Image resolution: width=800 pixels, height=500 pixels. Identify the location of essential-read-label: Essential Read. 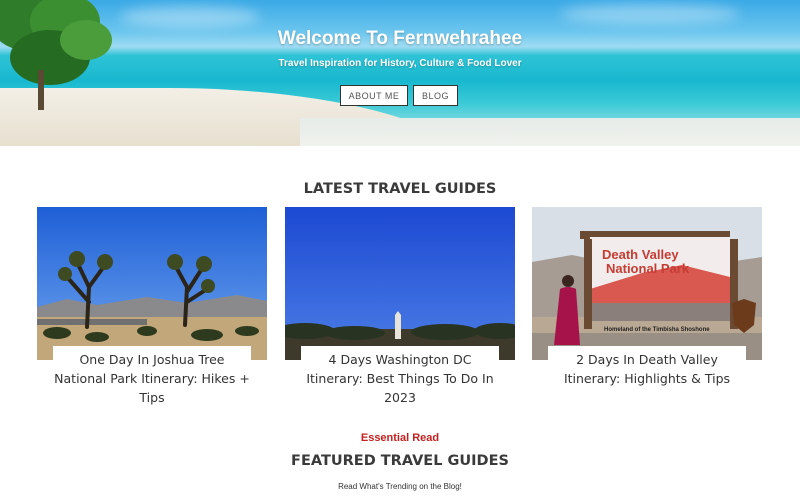
(400, 438).